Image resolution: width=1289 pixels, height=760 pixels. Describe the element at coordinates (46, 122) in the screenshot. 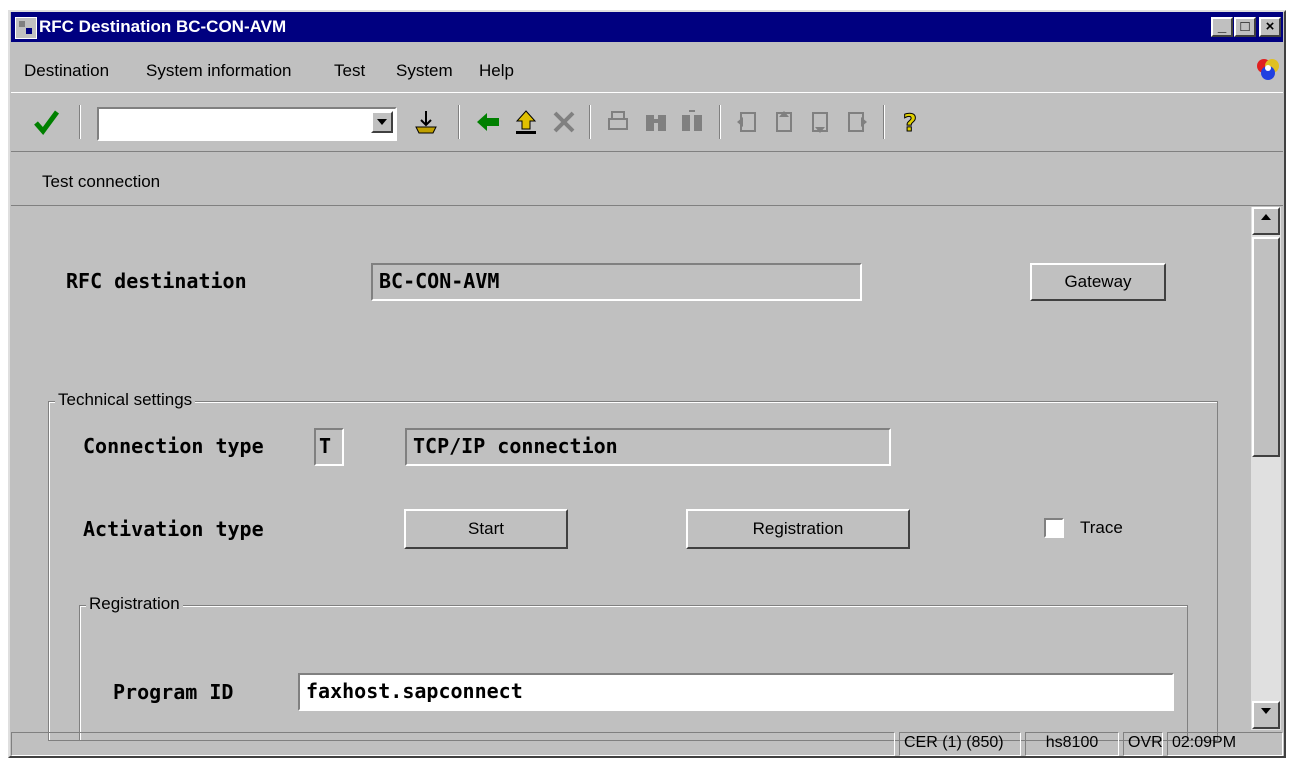

I see `enter-check-icon` at that location.